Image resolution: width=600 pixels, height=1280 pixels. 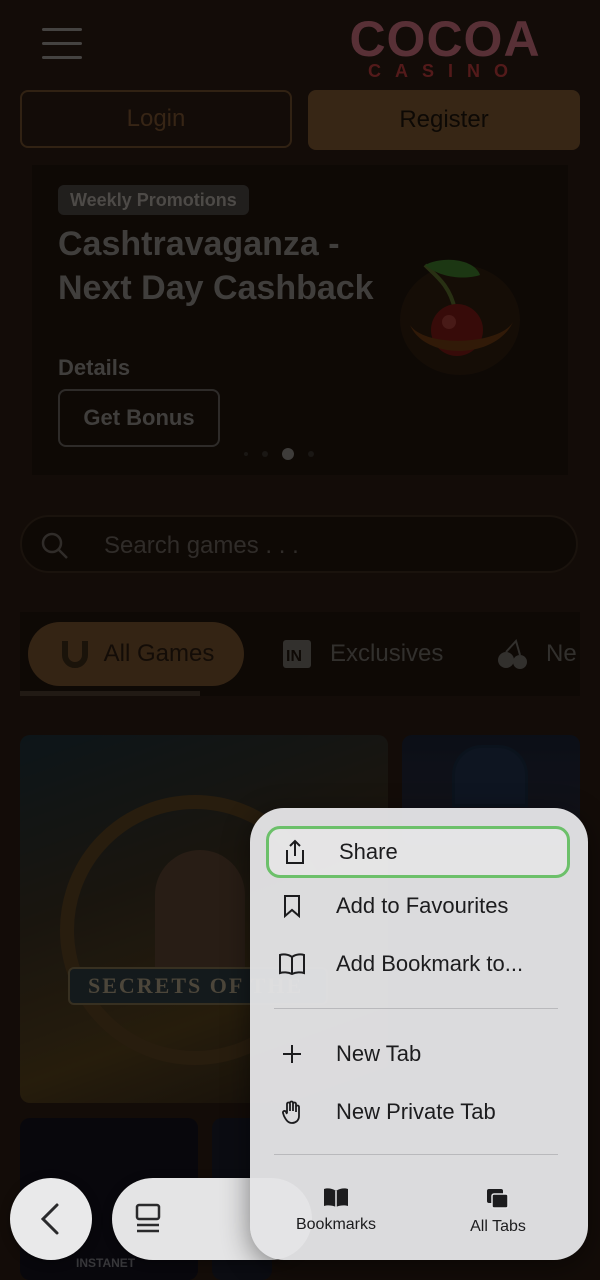 I want to click on tab-label: Exclusives, so click(x=387, y=653).